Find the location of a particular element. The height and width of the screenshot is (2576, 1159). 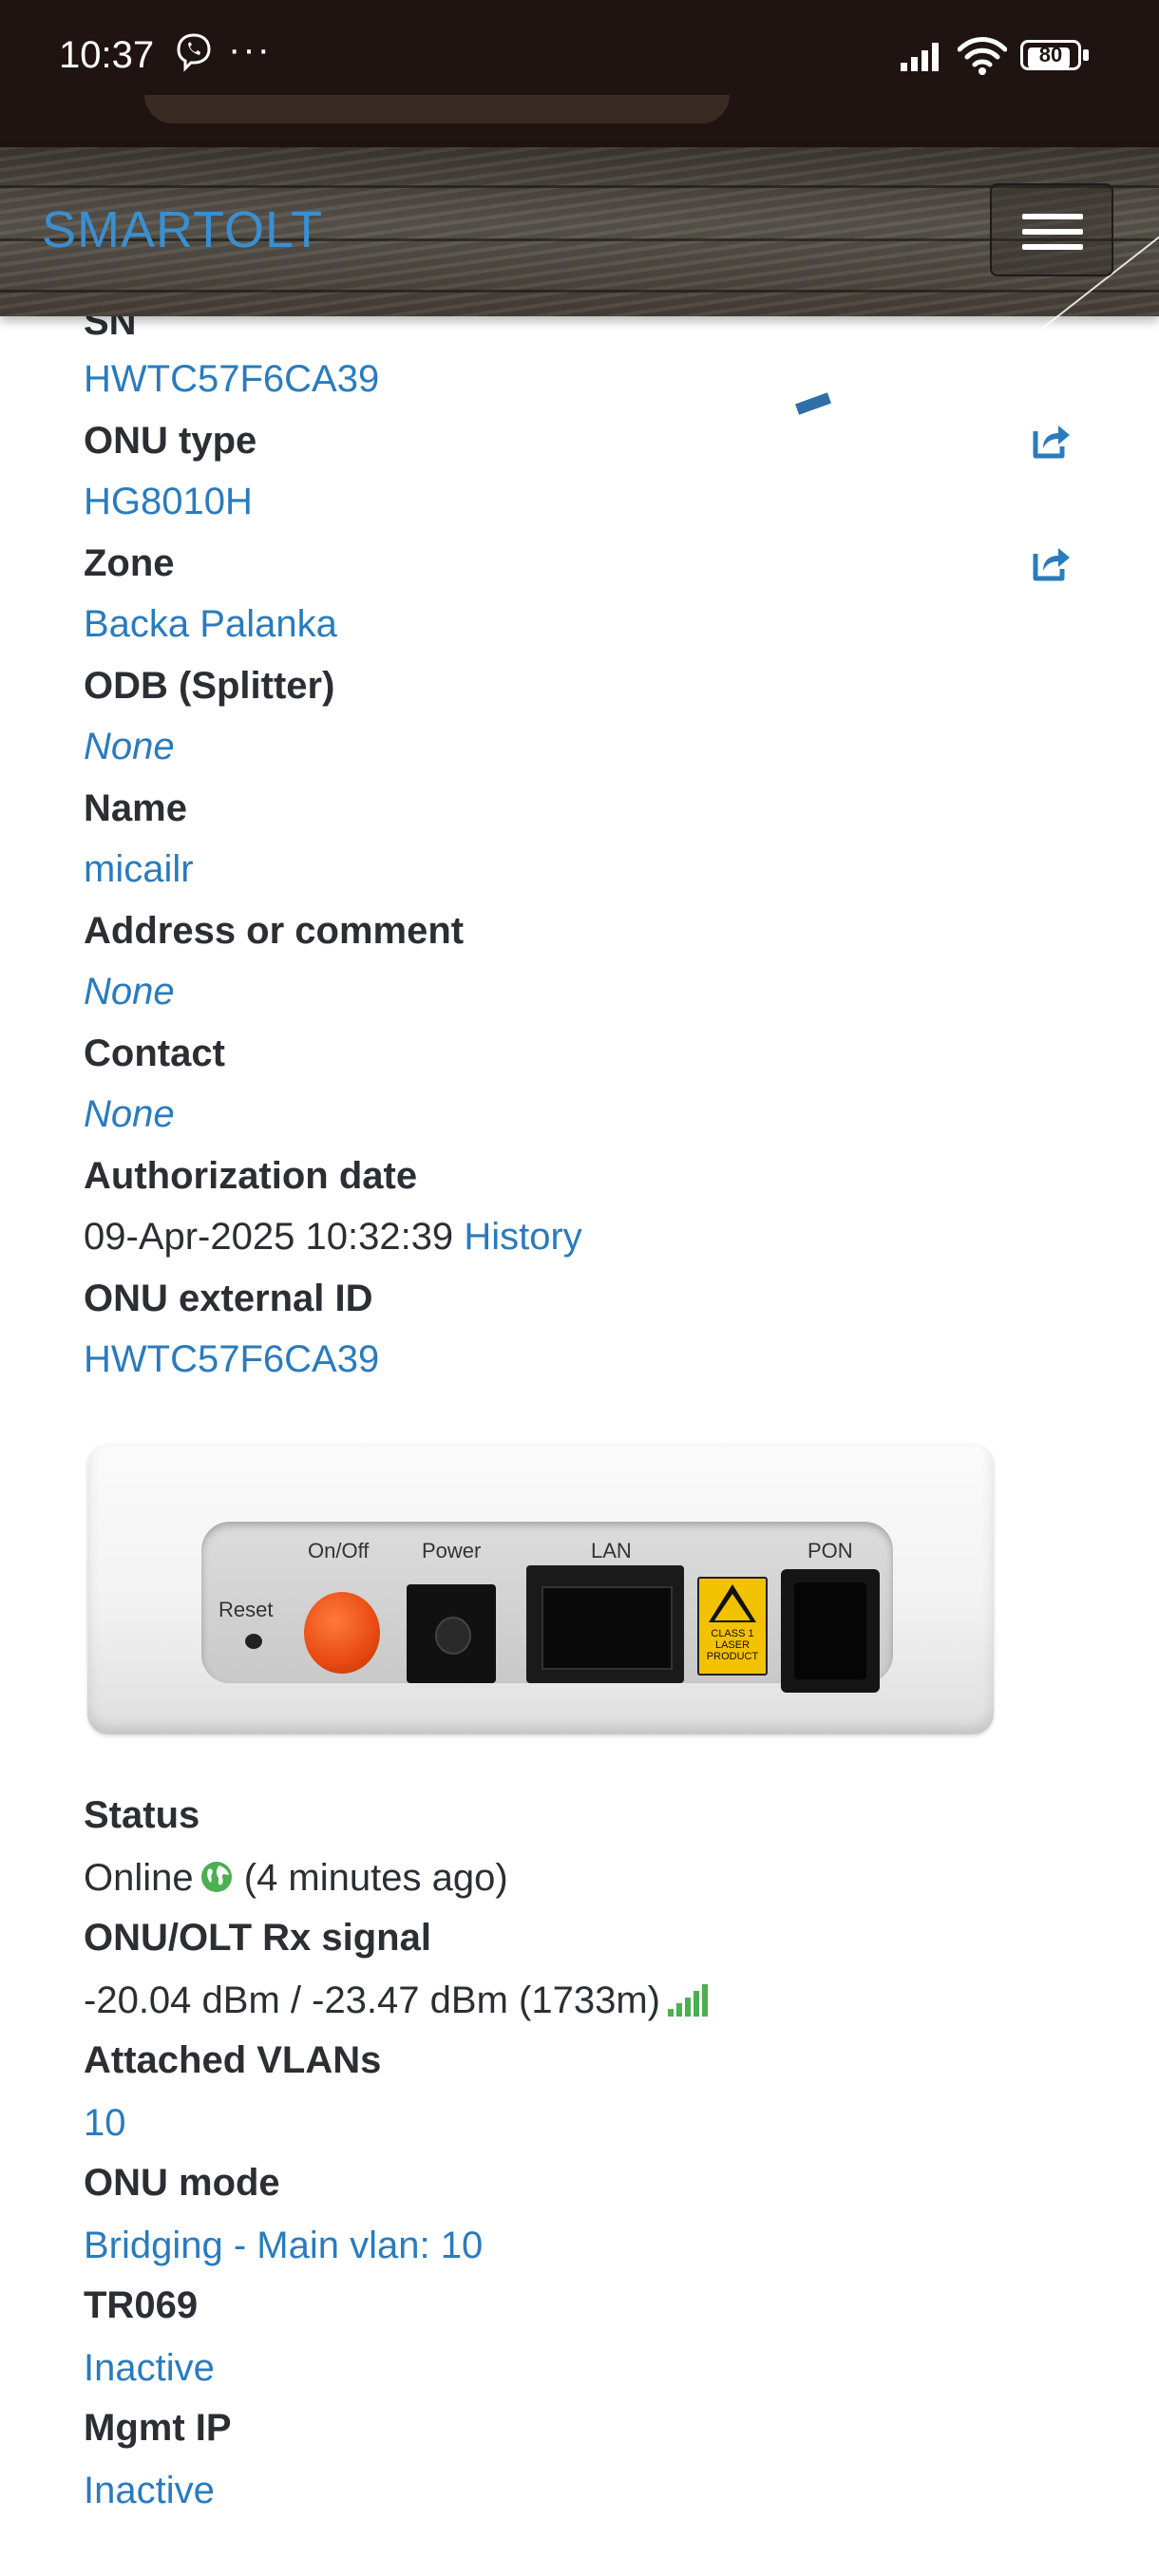

zone-value: Backa Palanka is located at coordinates (210, 624).